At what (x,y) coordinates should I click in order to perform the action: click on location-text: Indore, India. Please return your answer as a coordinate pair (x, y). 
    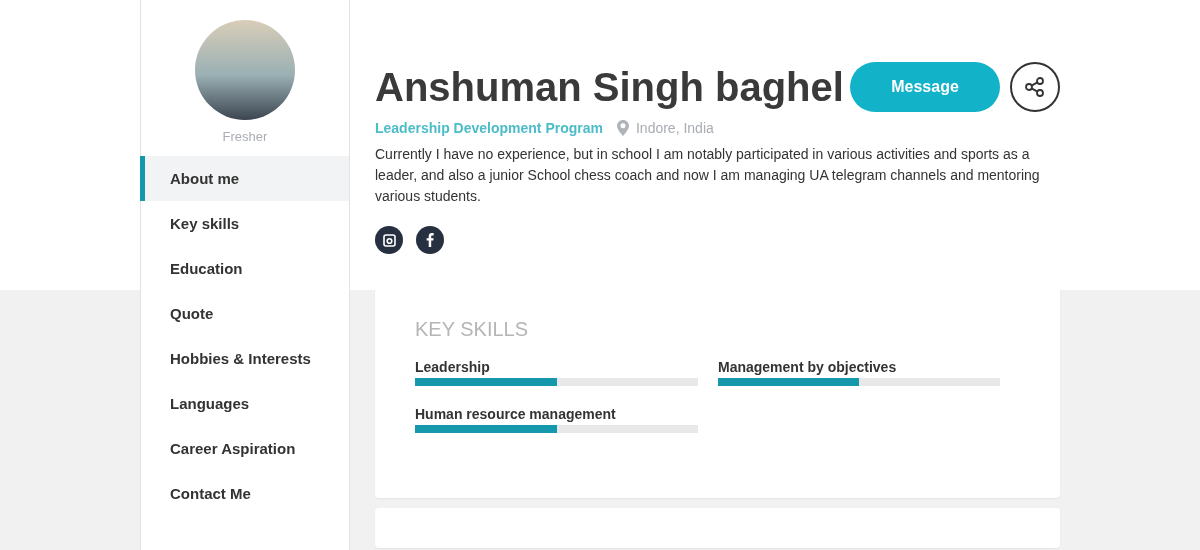
    Looking at the image, I should click on (674, 128).